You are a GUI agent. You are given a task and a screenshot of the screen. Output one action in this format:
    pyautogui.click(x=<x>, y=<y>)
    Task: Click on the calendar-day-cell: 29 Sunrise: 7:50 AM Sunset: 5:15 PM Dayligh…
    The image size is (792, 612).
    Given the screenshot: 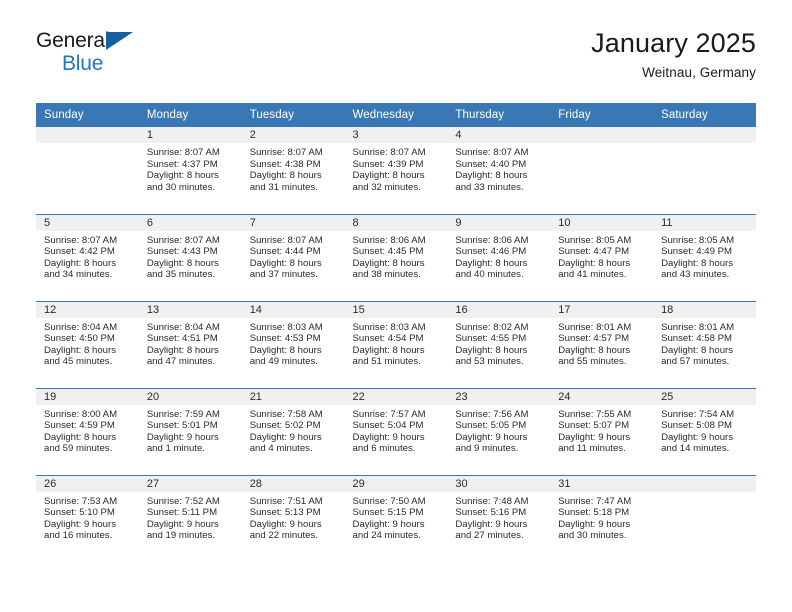 What is the action you would take?
    pyautogui.click(x=396, y=518)
    